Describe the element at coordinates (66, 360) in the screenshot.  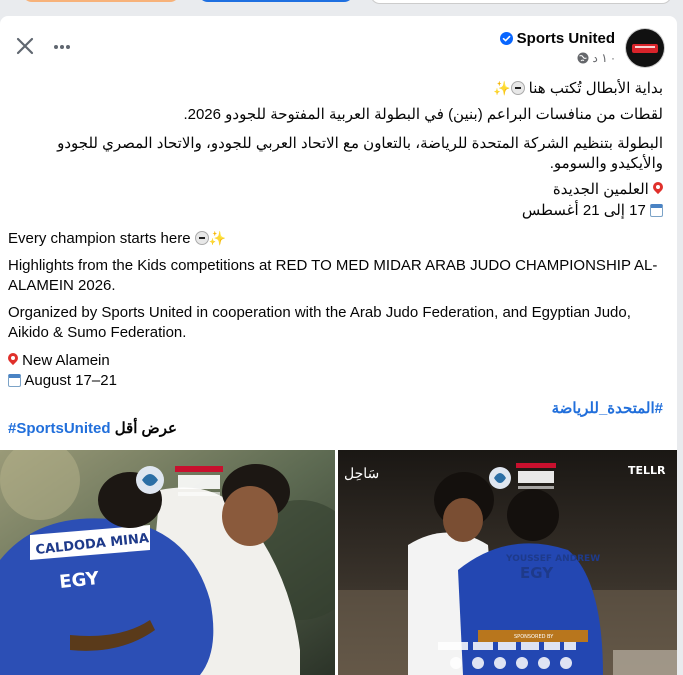
I see `en-location-text: New Alamein` at that location.